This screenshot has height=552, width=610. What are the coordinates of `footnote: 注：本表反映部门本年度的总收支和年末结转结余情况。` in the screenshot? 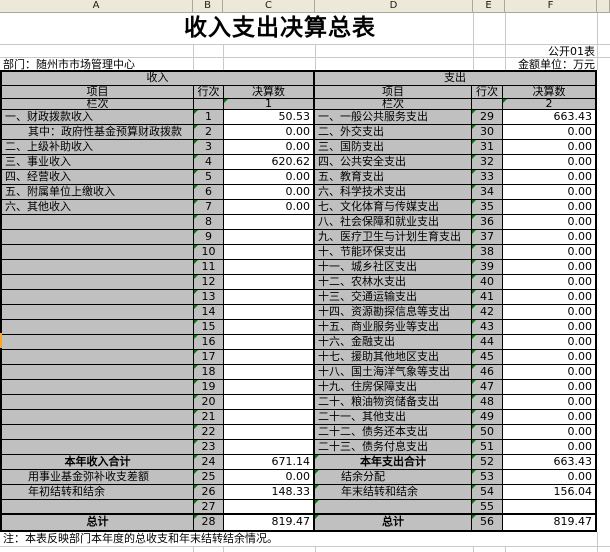 It's located at (298, 539).